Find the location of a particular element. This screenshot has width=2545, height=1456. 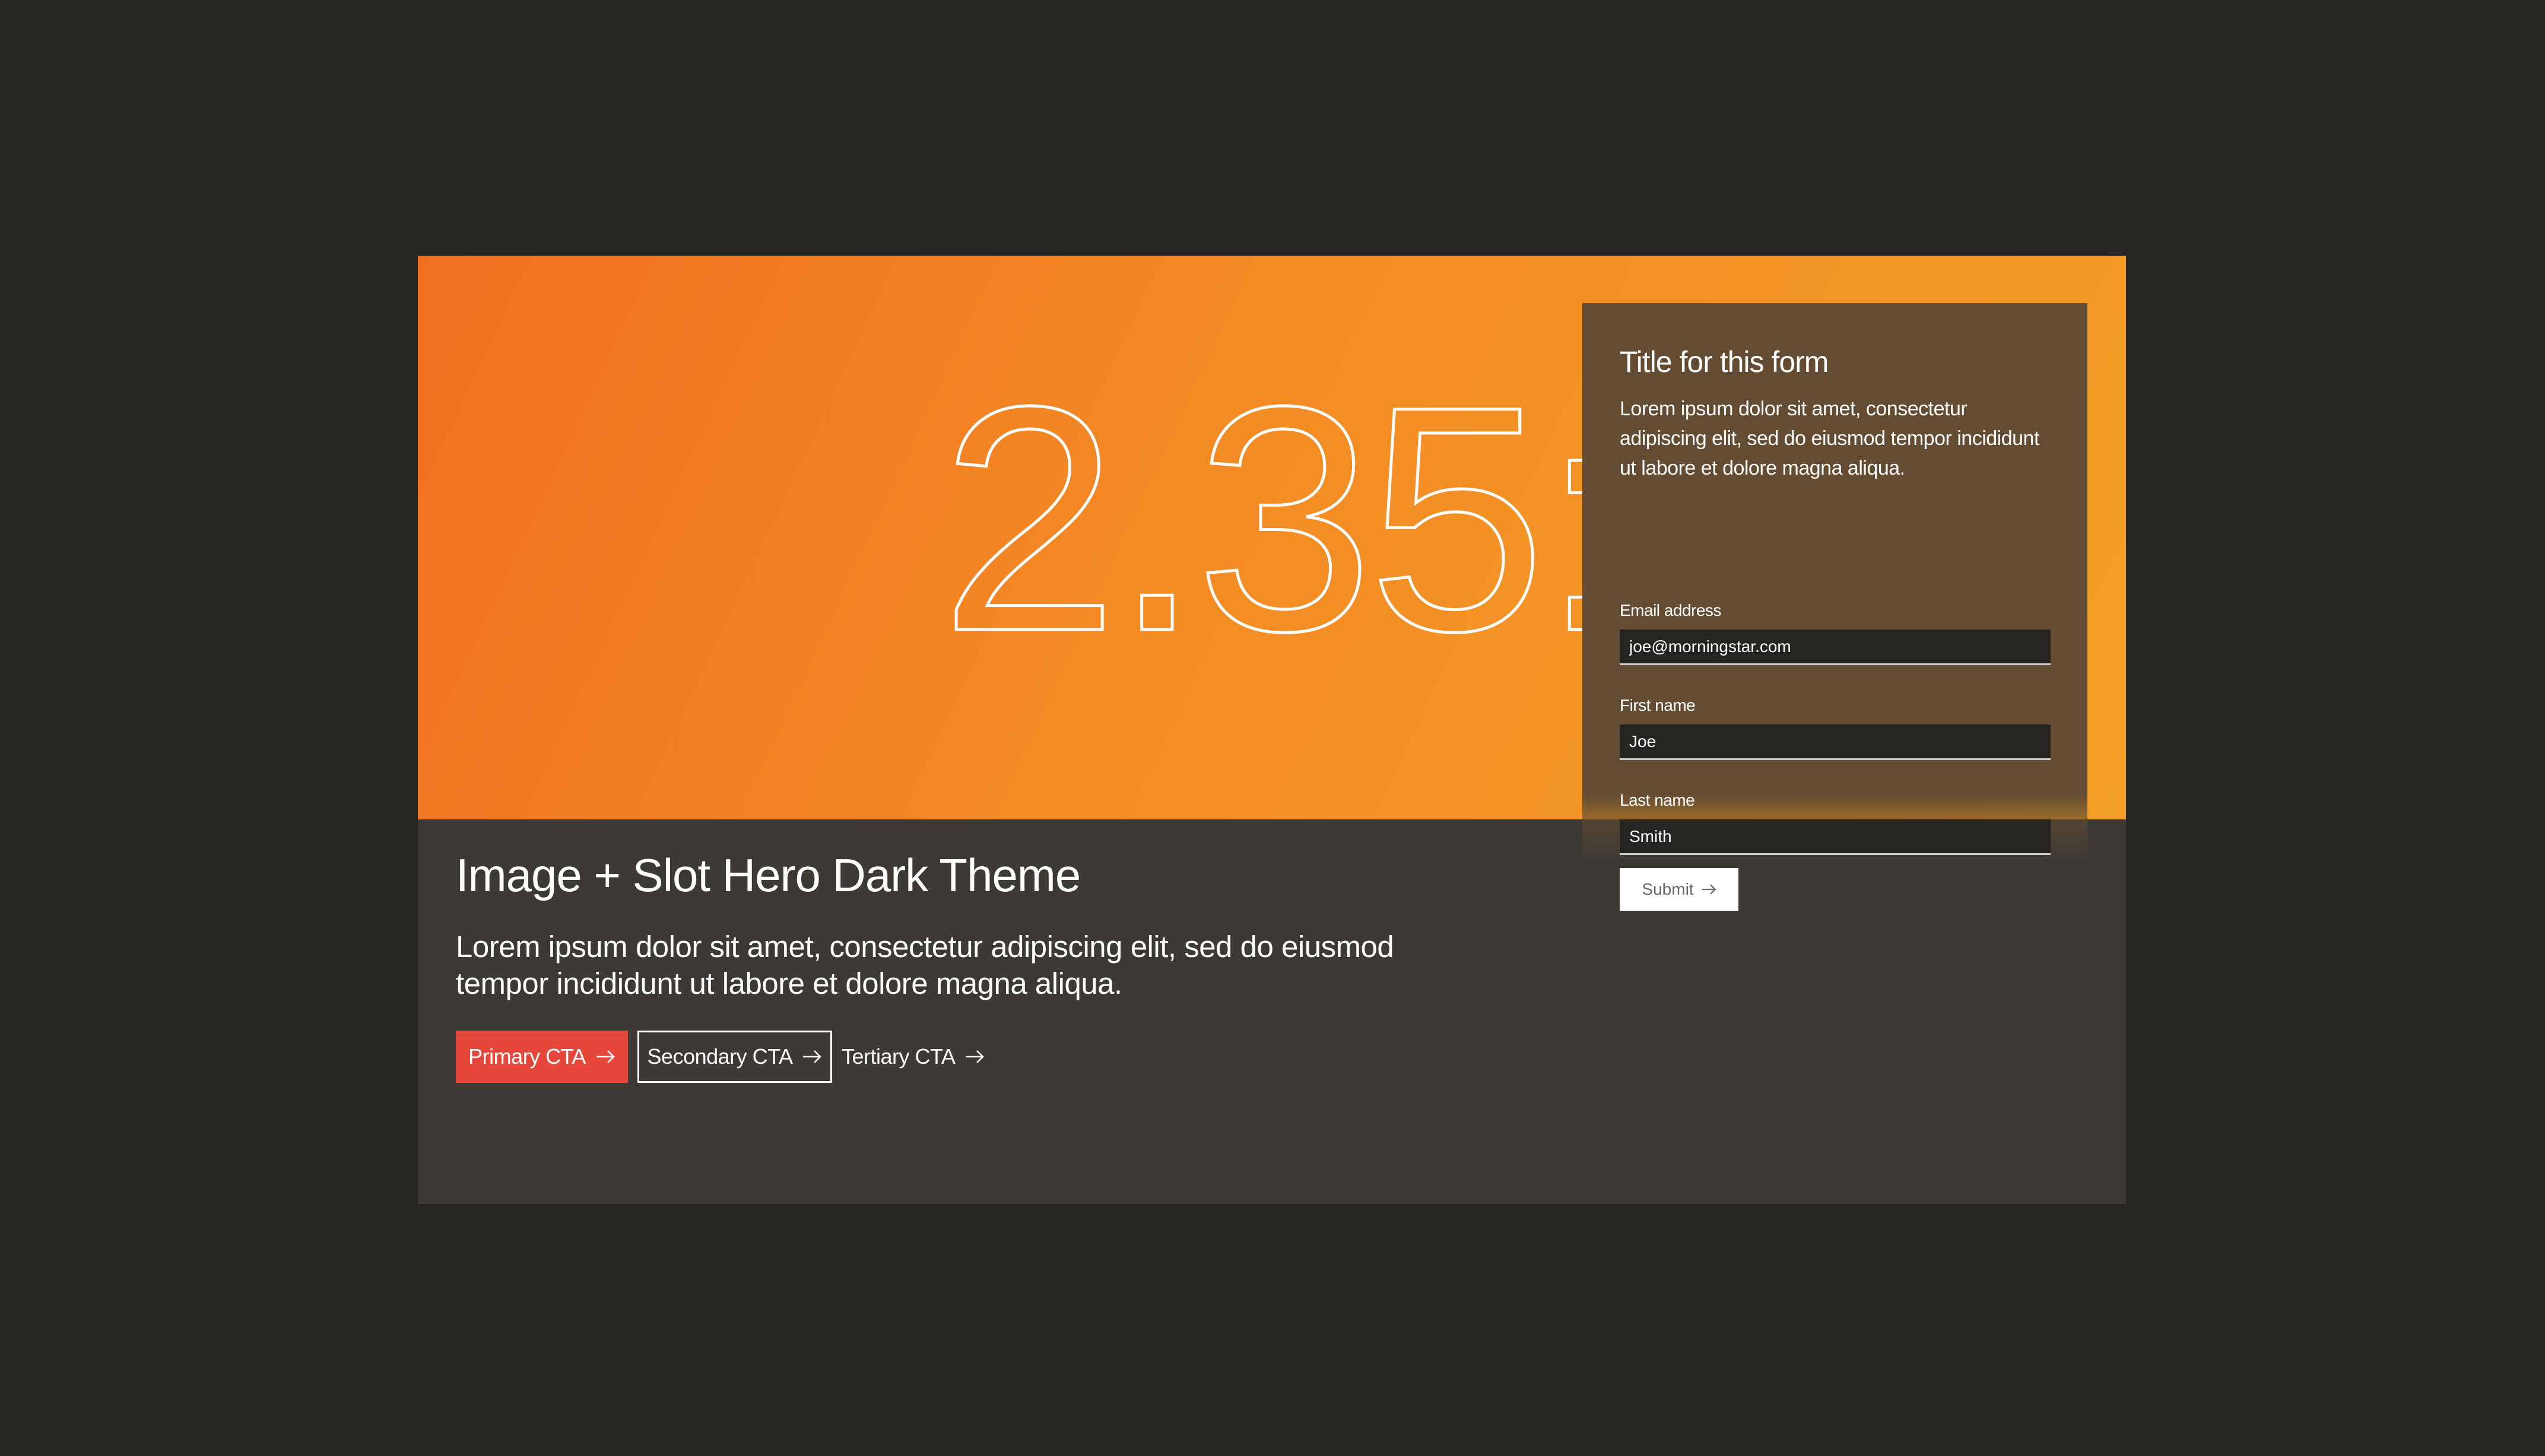

email-label: Email address is located at coordinates (1670, 610).